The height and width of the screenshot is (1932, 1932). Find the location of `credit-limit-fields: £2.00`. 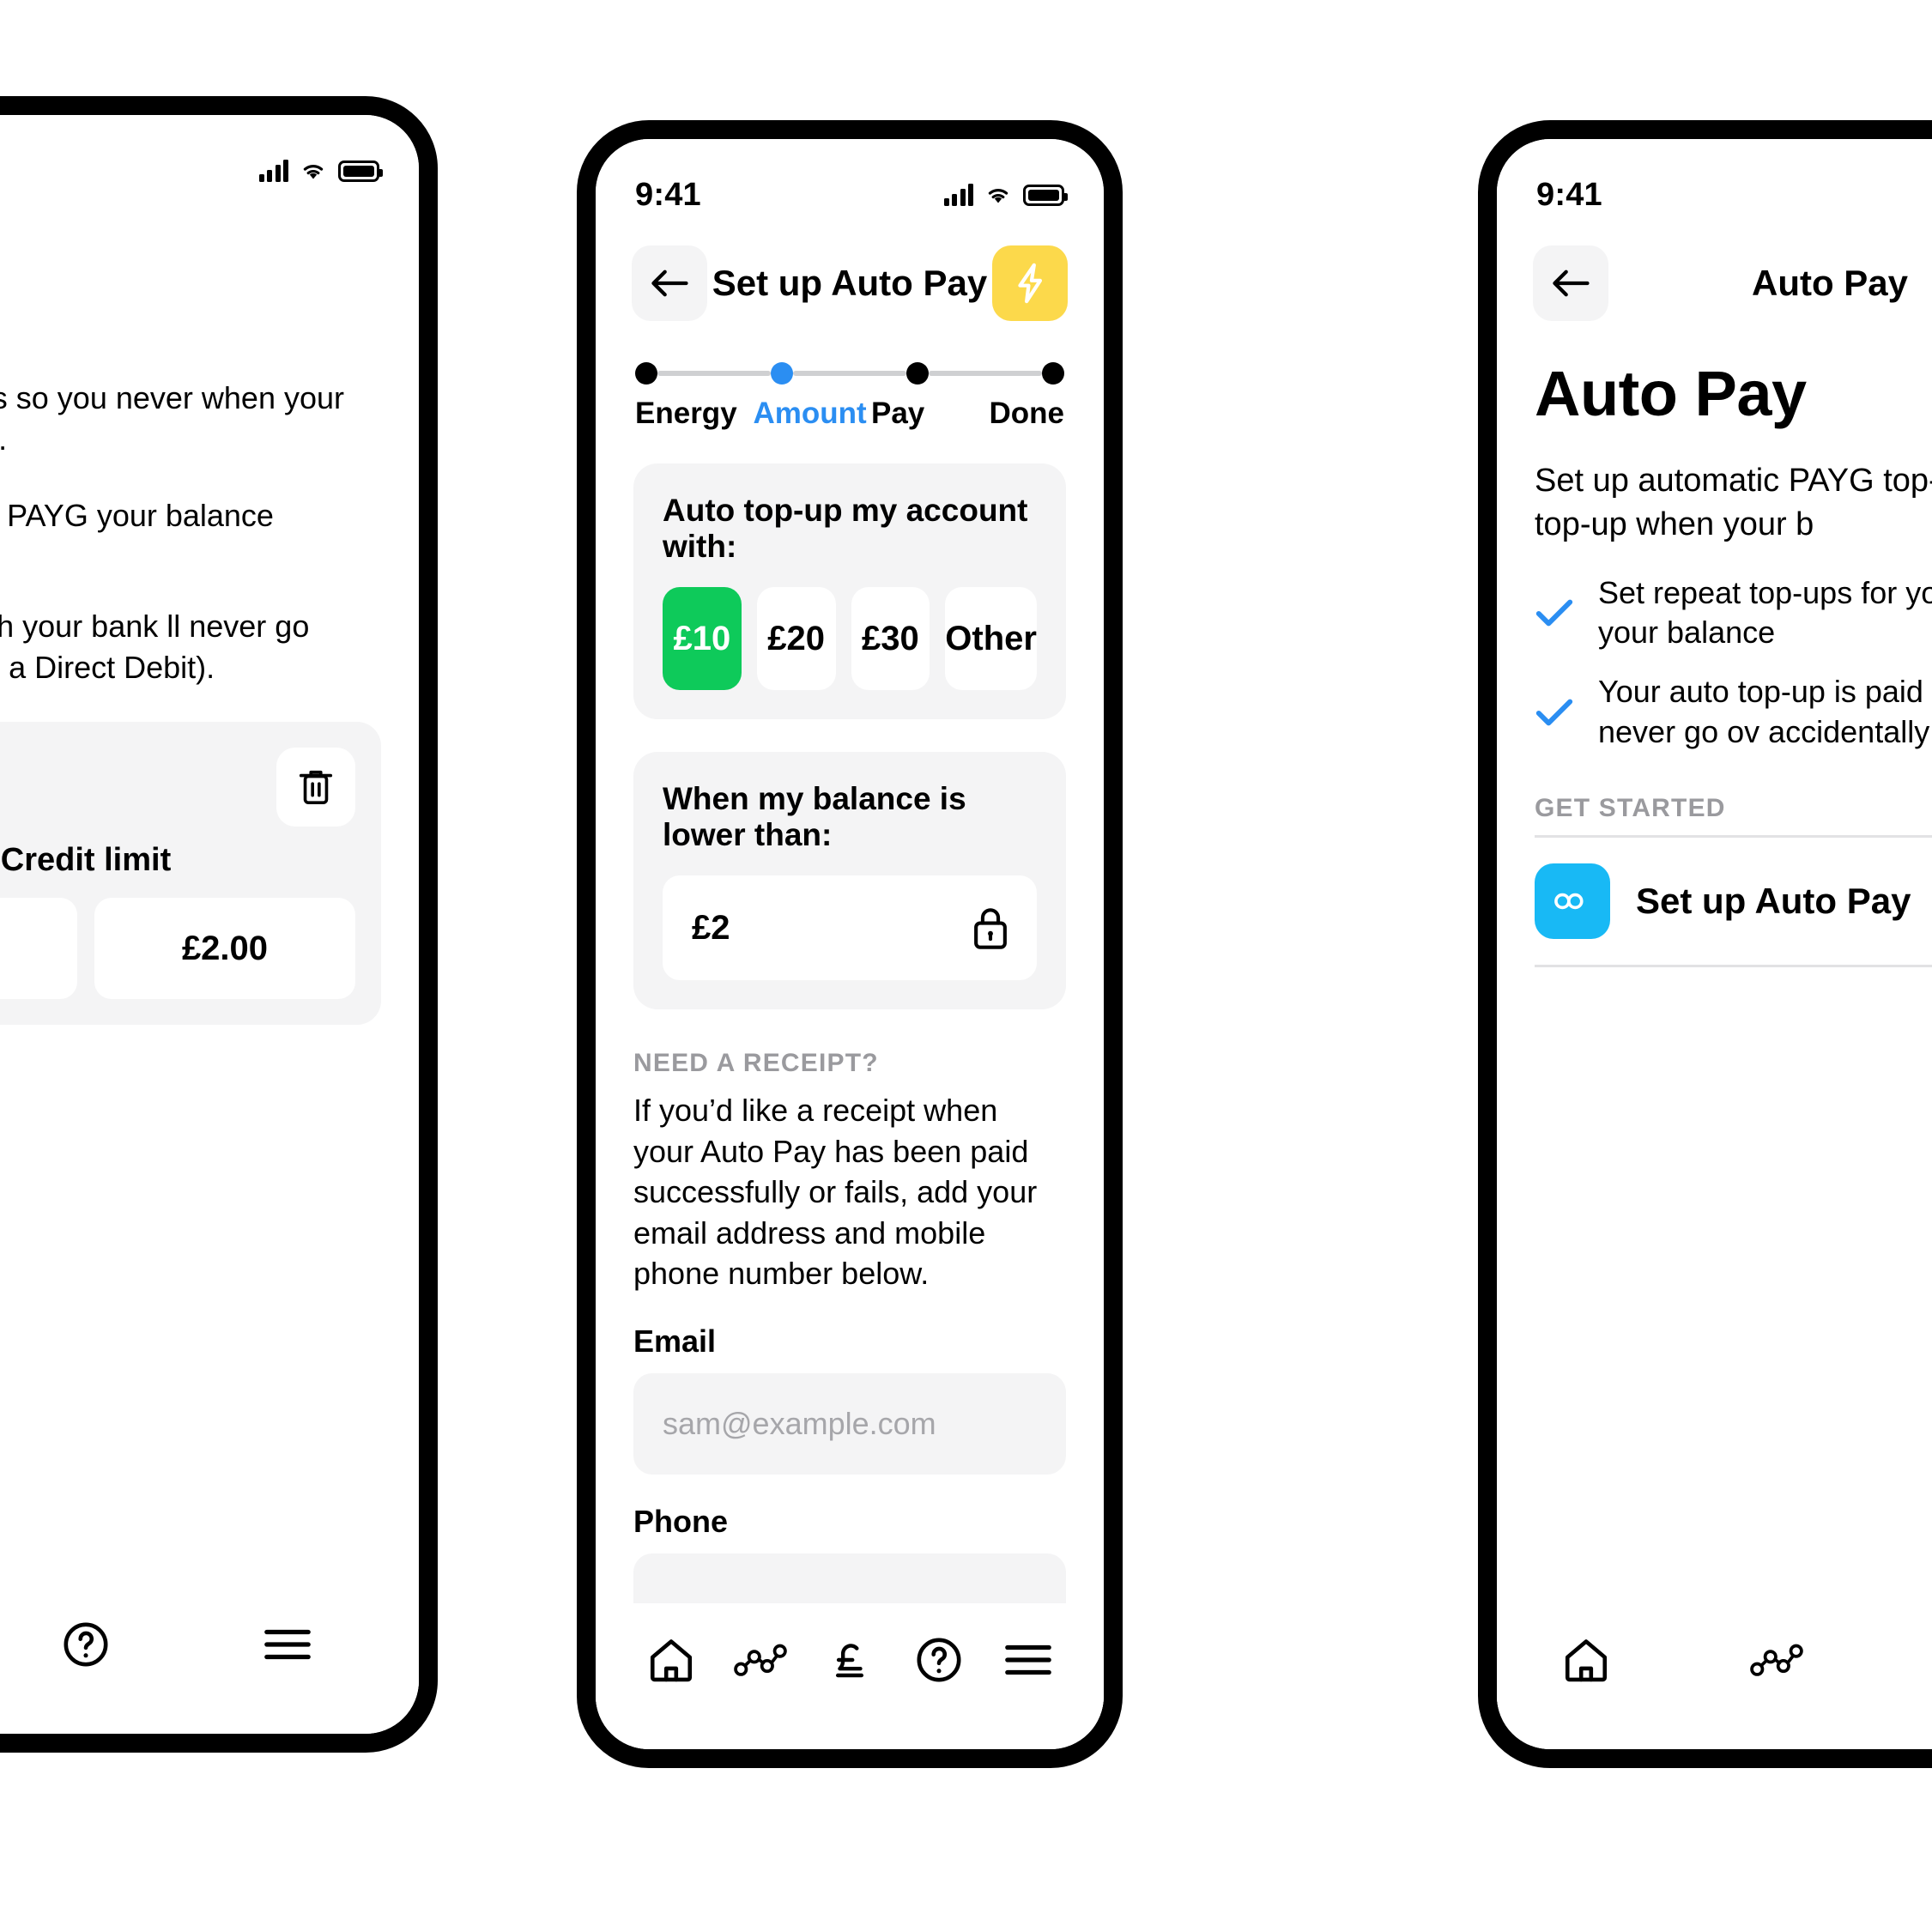

credit-limit-fields: £2.00 is located at coordinates (177, 949).